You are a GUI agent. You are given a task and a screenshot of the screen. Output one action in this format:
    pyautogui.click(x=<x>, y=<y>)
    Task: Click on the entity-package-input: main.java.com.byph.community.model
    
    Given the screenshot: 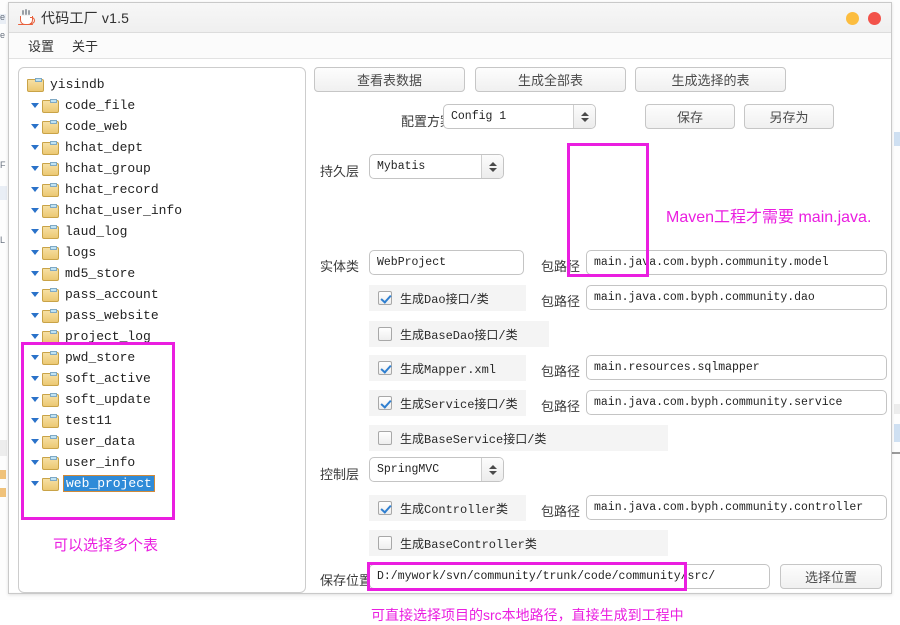 What is the action you would take?
    pyautogui.click(x=736, y=262)
    